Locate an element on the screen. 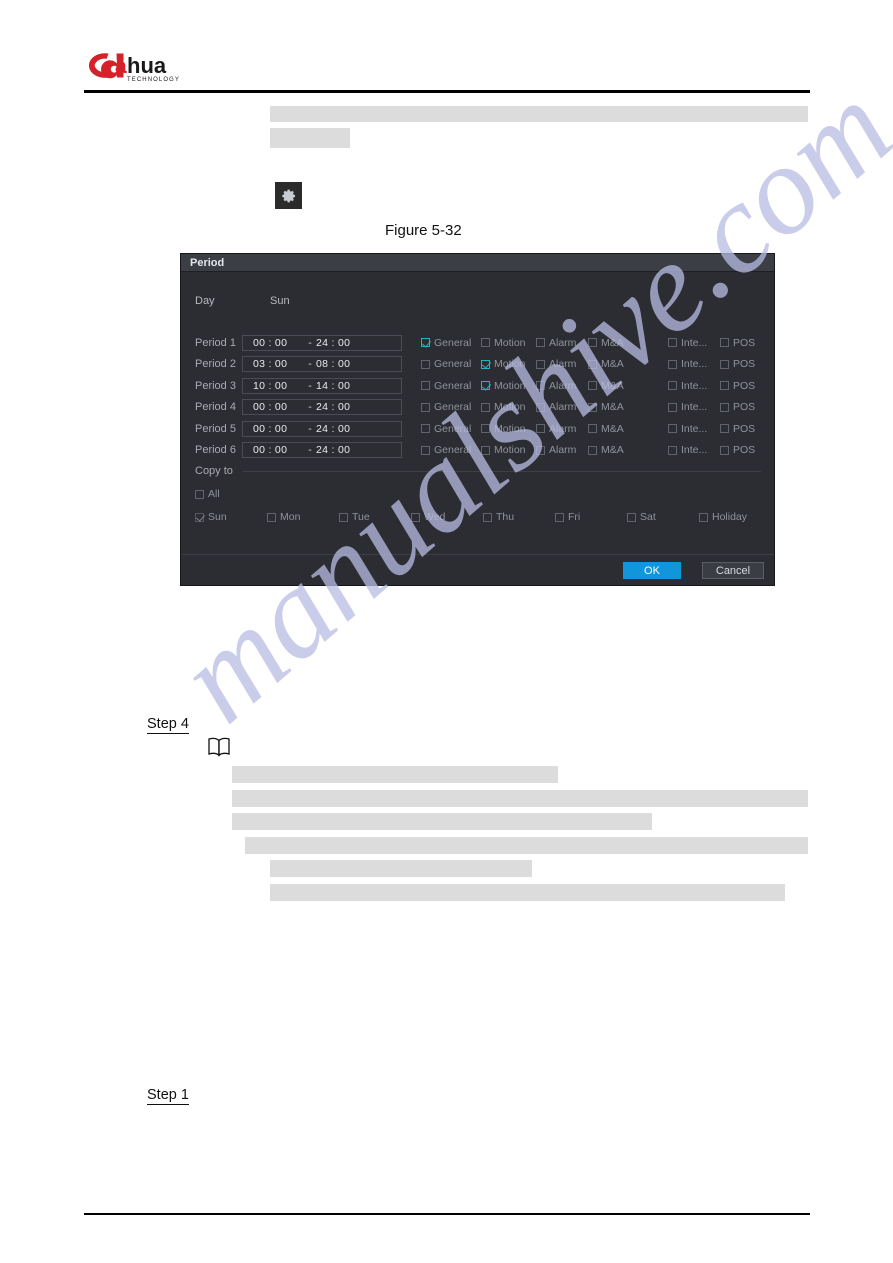  checkbox-all is located at coordinates (199, 494).